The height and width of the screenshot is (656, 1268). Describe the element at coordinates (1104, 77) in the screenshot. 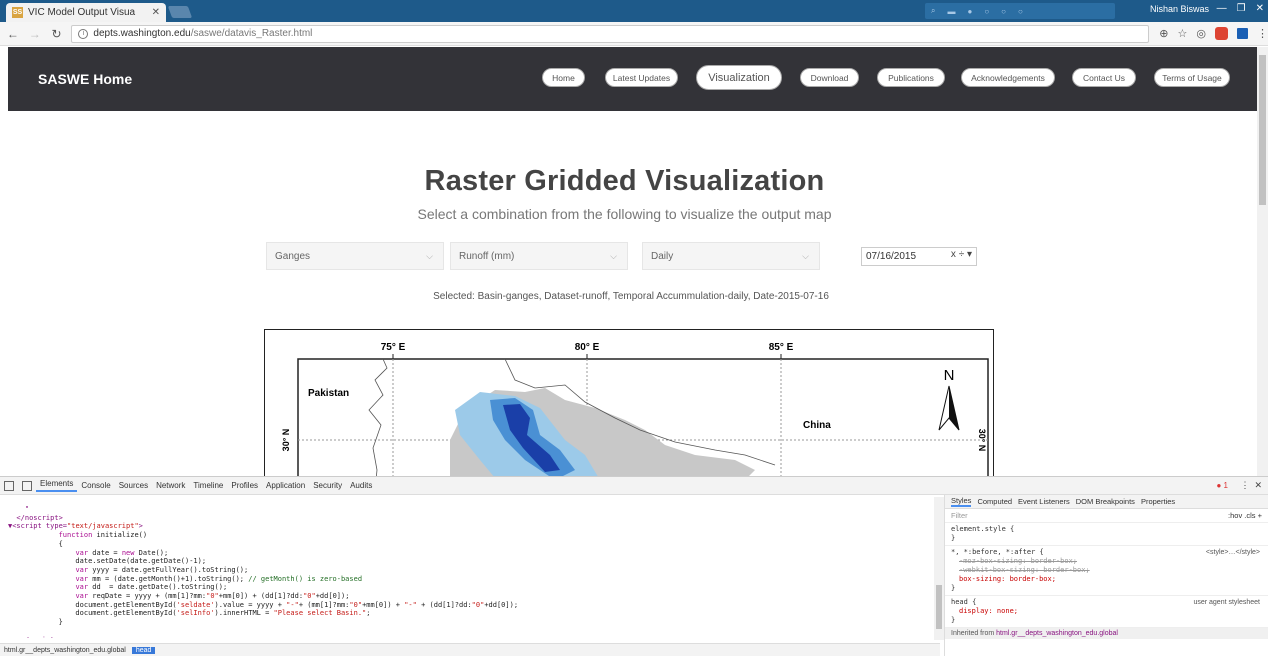

I see `nav-contact-us: Contact Us` at that location.